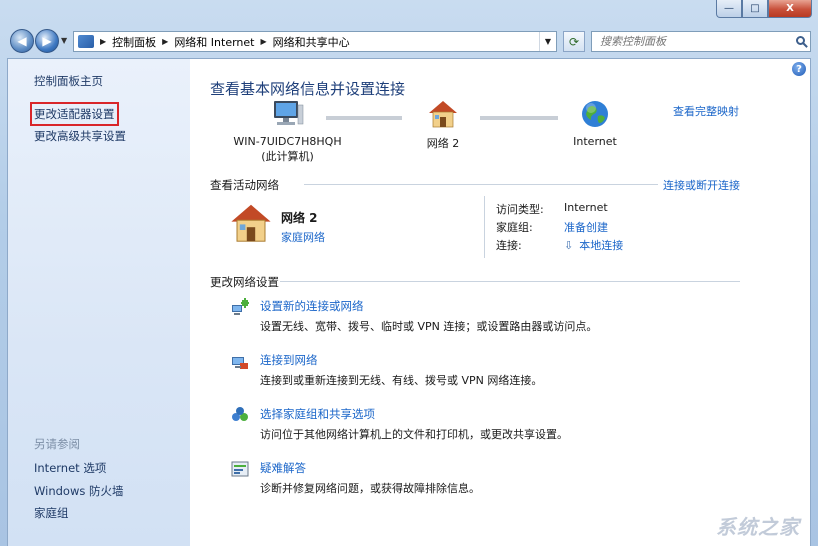 The image size is (818, 546). I want to click on sidebar-item-control-panel-home: 控制面板主页, so click(68, 81).